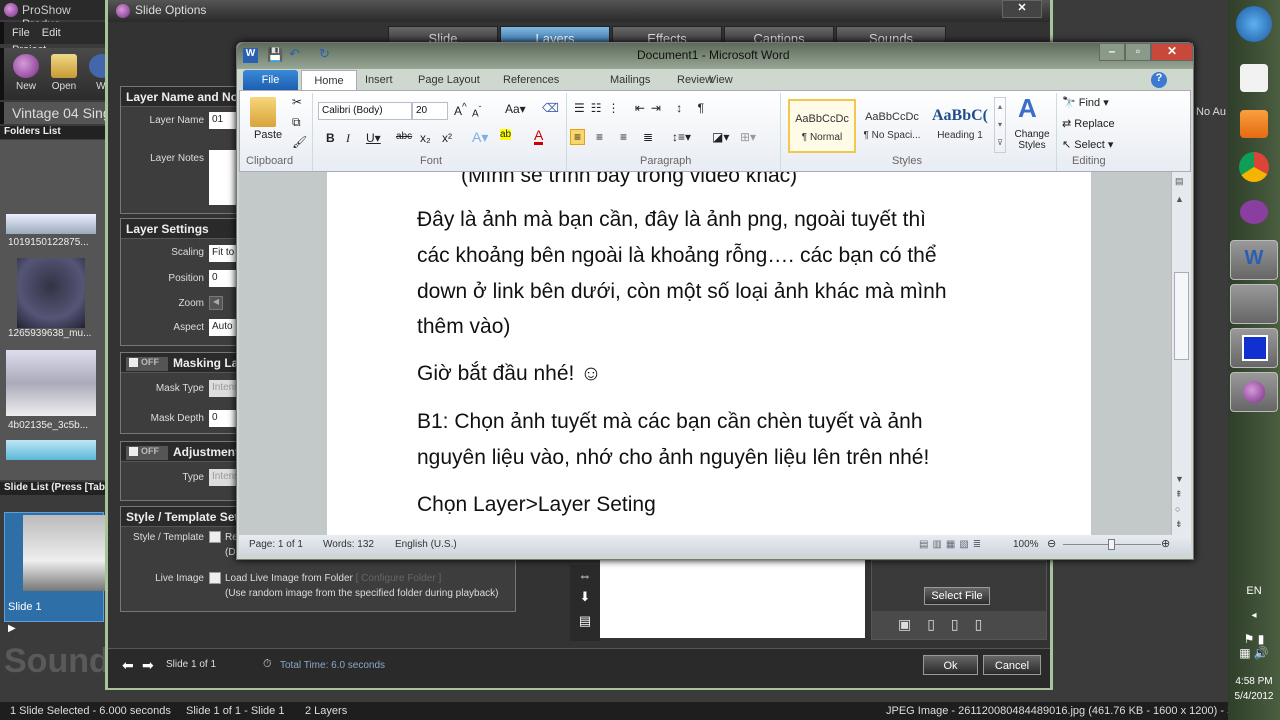 This screenshot has height=720, width=1280. What do you see at coordinates (822, 126) in the screenshot?
I see `style-normal: AaBbCcDc ¶ Normal` at bounding box center [822, 126].